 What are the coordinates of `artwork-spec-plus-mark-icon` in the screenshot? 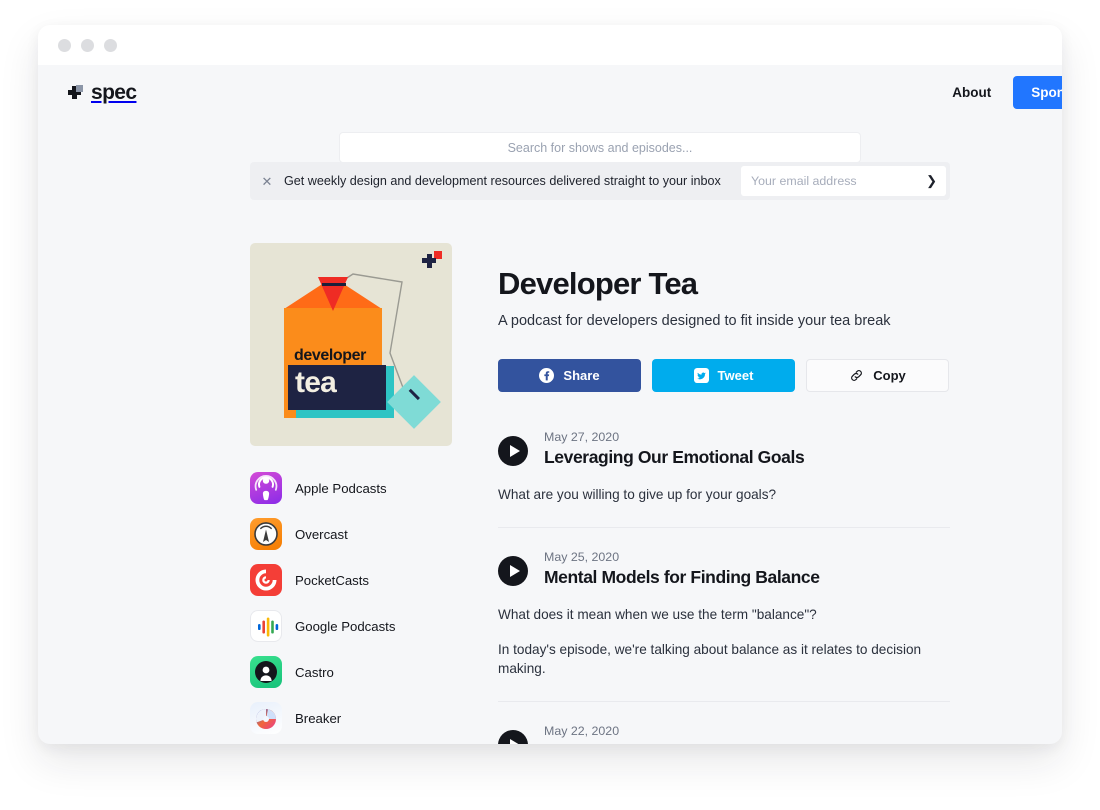 It's located at (432, 260).